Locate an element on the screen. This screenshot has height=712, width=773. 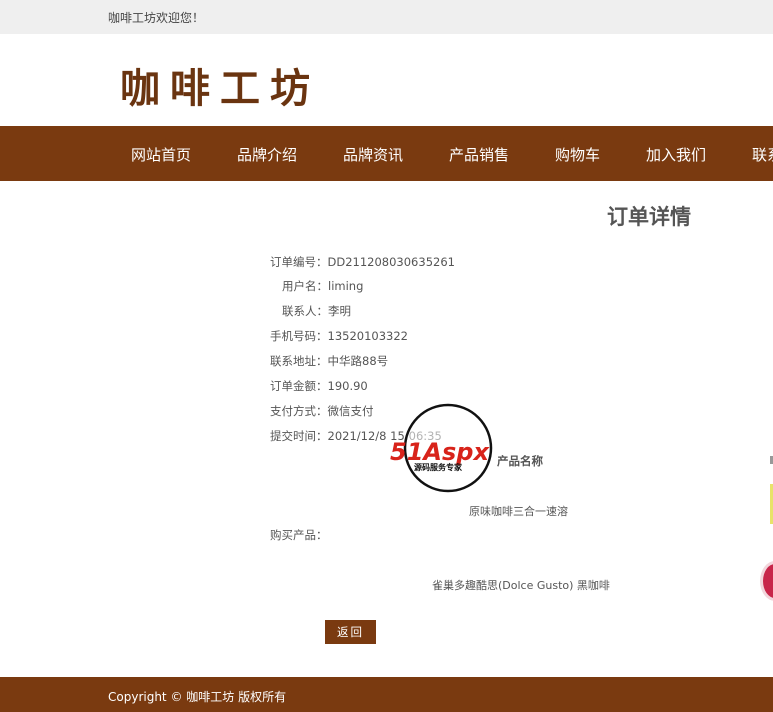
copyright-text: Copyright © 咖啡工坊 版权所有 is located at coordinates (197, 697).